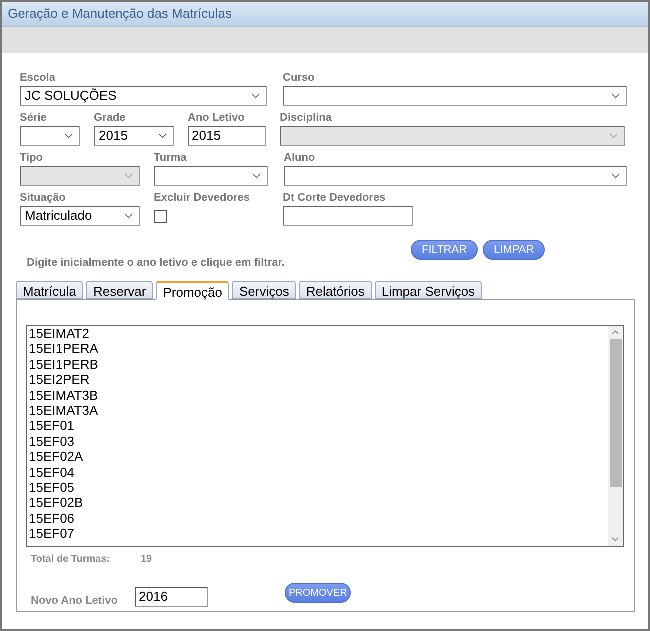  What do you see at coordinates (50, 290) in the screenshot?
I see `tab: Matrícula` at bounding box center [50, 290].